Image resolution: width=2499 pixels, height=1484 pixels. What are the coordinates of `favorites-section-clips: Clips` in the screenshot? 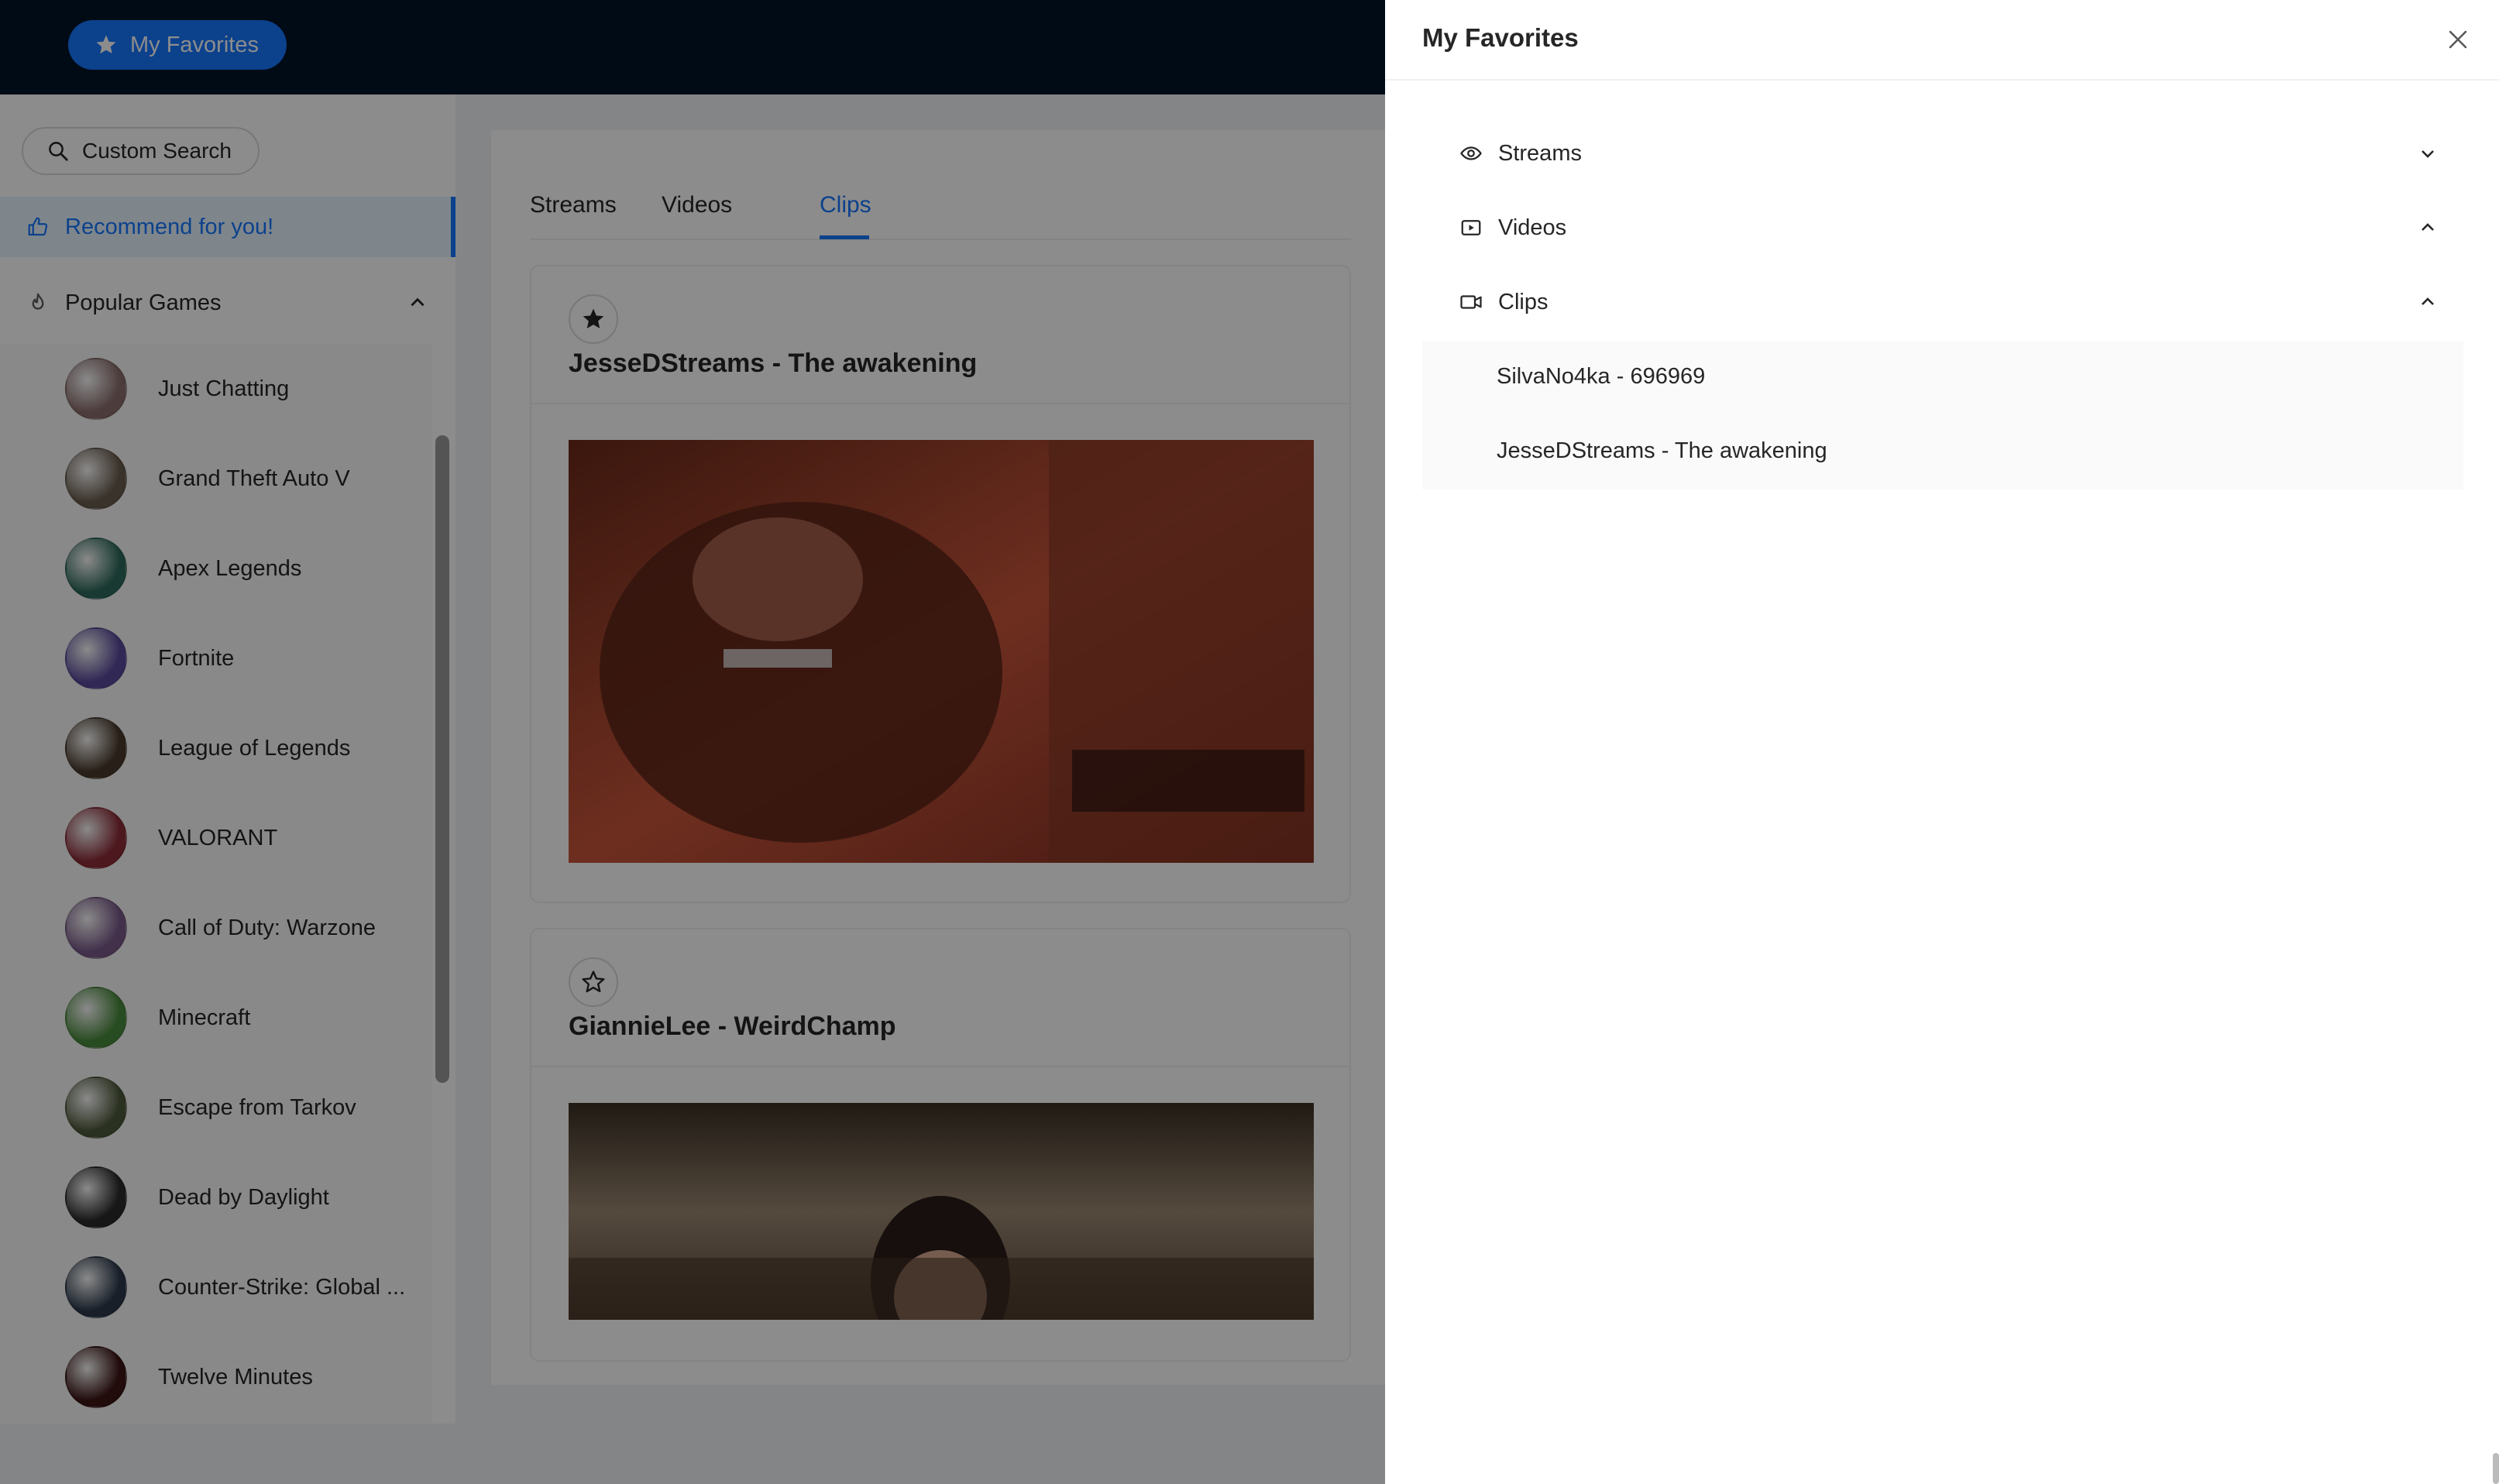 It's located at (1942, 302).